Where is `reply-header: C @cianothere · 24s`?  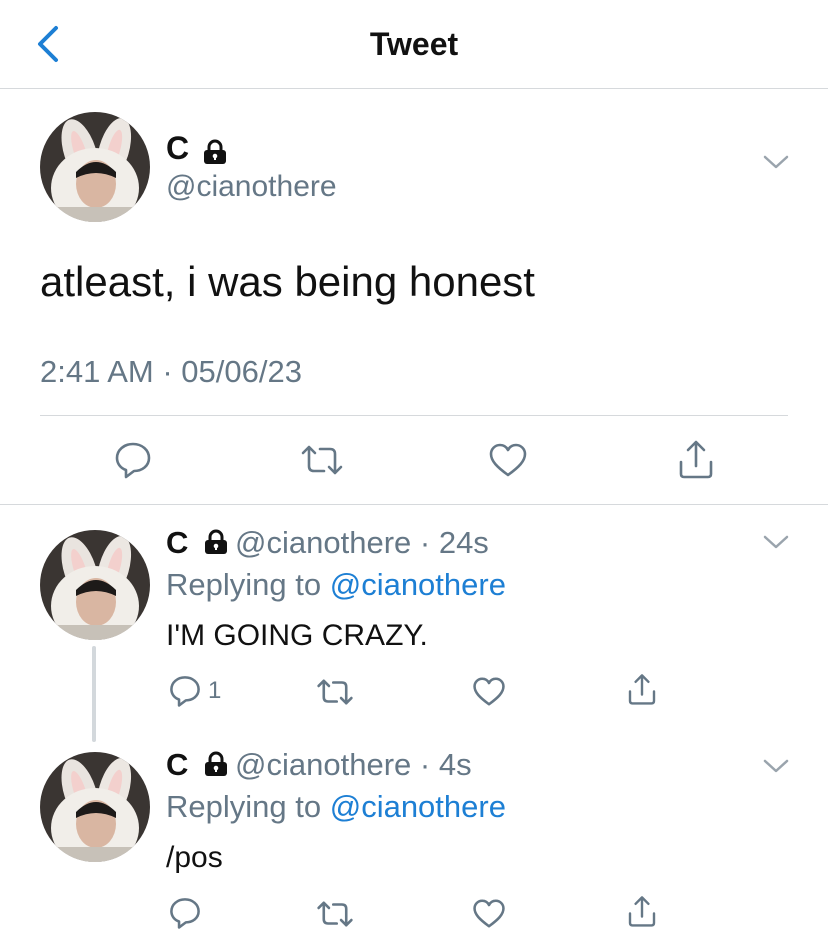
reply-header: C @cianothere · 24s is located at coordinates (327, 543).